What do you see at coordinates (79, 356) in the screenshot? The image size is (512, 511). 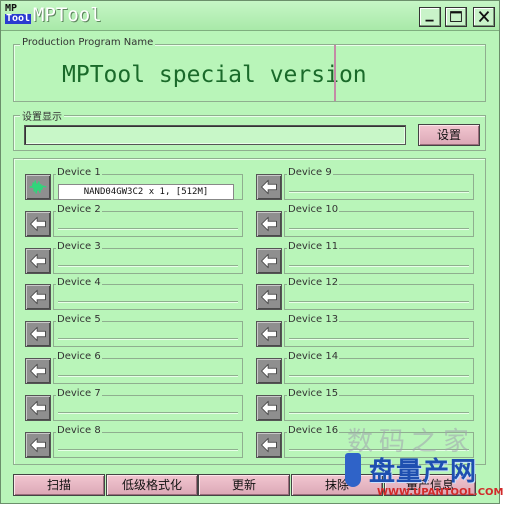 I see `device-6-label: Device 6` at bounding box center [79, 356].